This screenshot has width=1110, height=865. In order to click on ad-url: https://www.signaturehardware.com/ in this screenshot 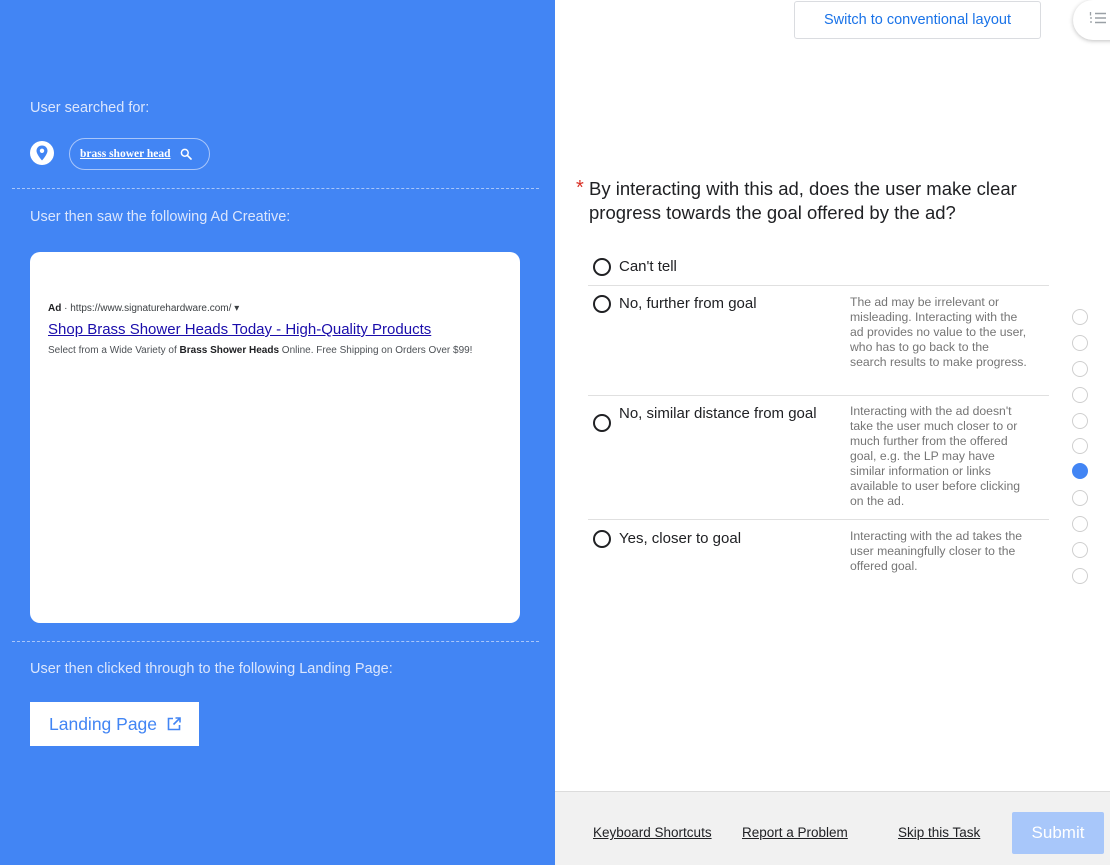, I will do `click(151, 308)`.